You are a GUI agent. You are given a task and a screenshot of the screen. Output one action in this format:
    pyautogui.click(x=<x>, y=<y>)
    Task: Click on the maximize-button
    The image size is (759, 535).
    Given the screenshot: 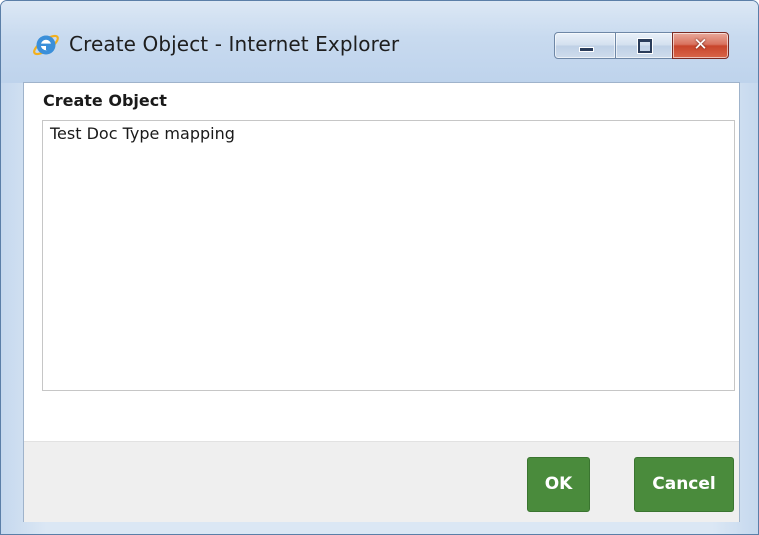 What is the action you would take?
    pyautogui.click(x=644, y=45)
    